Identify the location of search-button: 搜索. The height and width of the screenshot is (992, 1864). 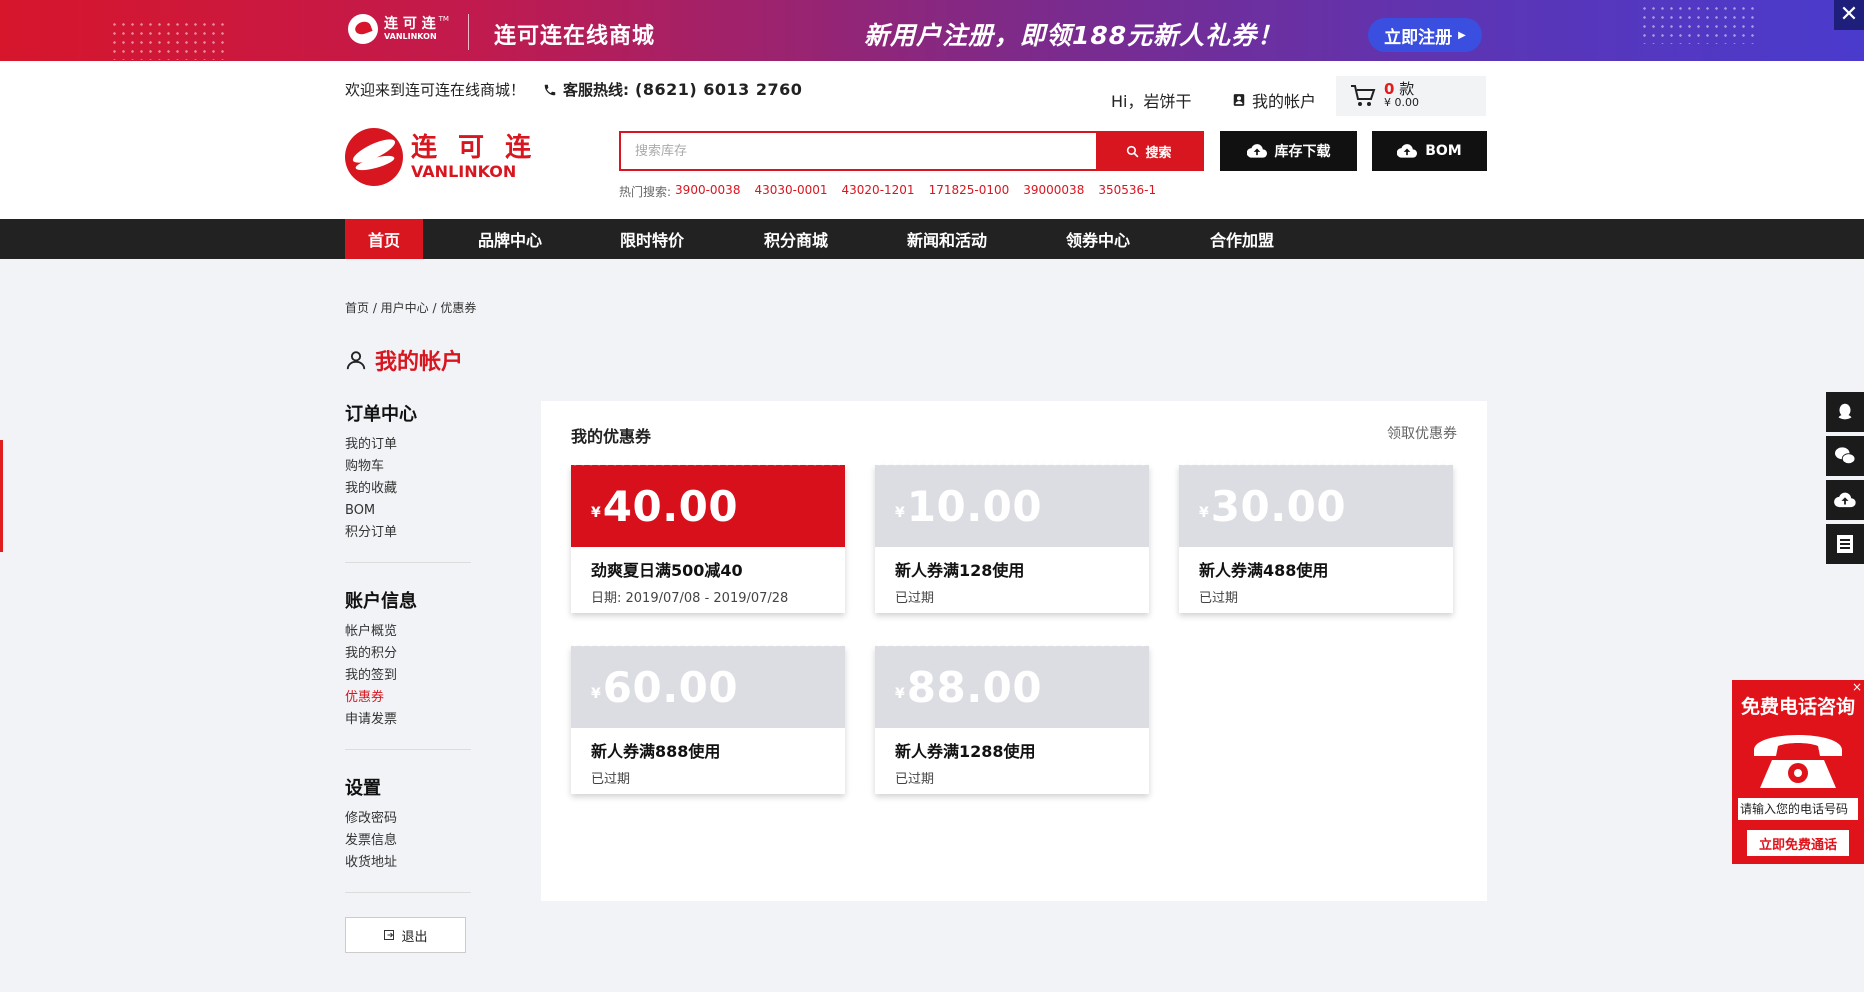
(1149, 151).